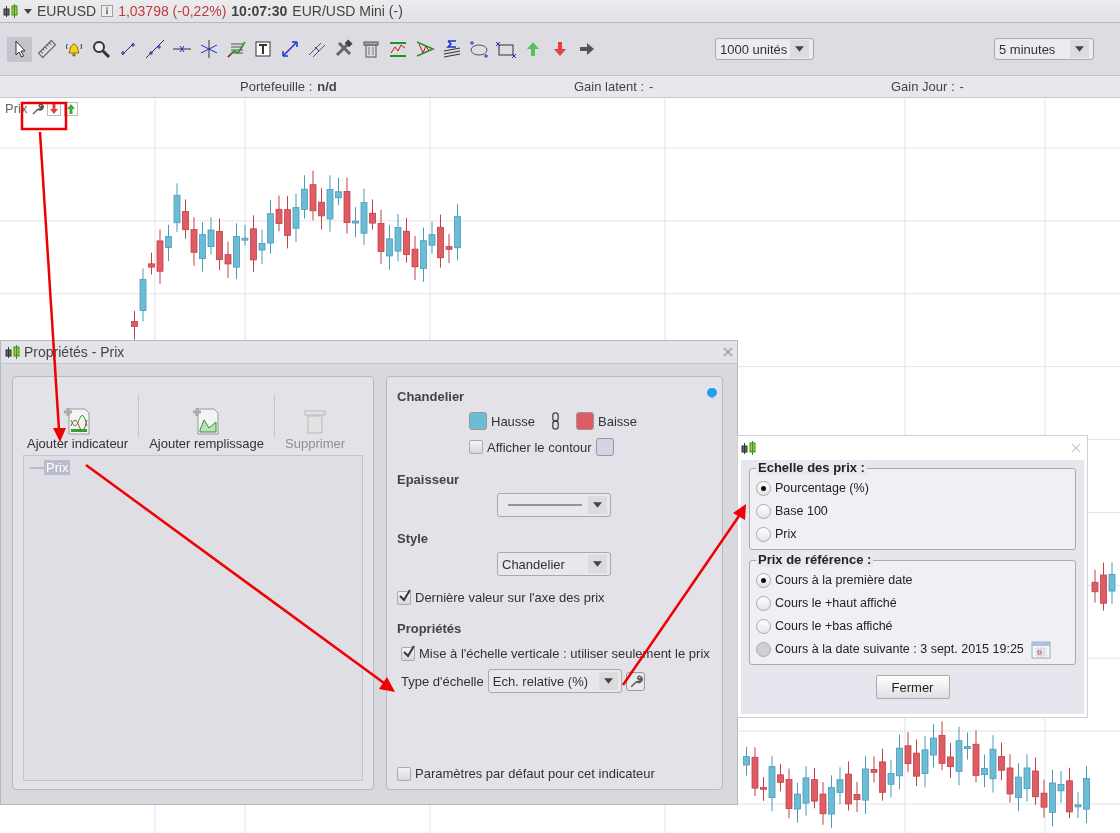 The height and width of the screenshot is (833, 1120). What do you see at coordinates (836, 603) in the screenshot?
I see `radio-label: Cours le +haut affiché` at bounding box center [836, 603].